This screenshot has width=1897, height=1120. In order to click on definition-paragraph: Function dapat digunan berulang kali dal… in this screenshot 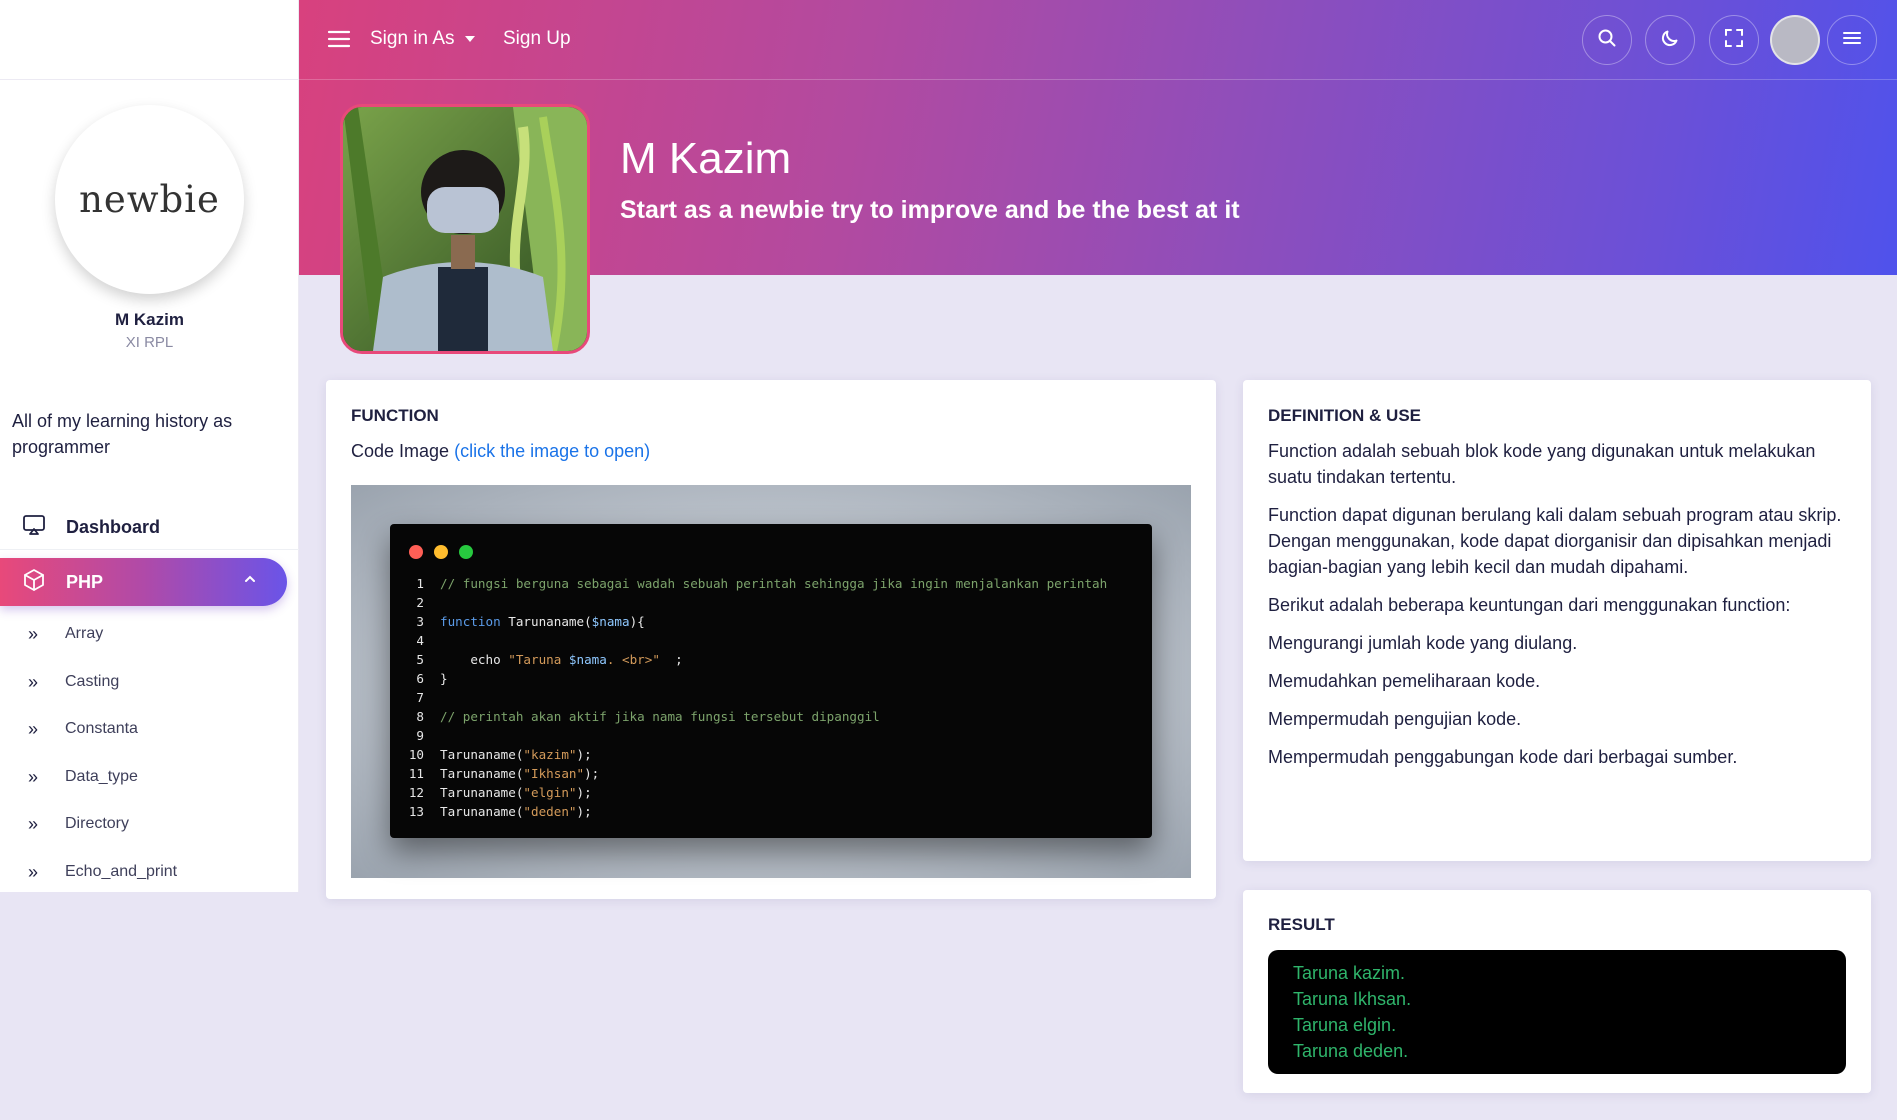, I will do `click(1555, 541)`.